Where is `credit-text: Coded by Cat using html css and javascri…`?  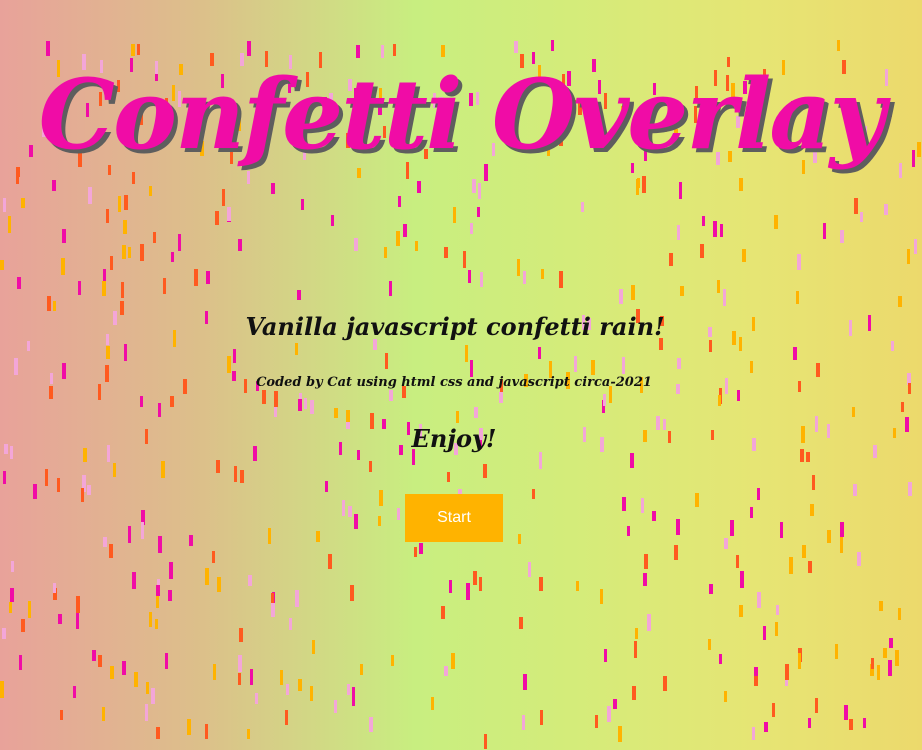 credit-text: Coded by Cat using html css and javascri… is located at coordinates (454, 382).